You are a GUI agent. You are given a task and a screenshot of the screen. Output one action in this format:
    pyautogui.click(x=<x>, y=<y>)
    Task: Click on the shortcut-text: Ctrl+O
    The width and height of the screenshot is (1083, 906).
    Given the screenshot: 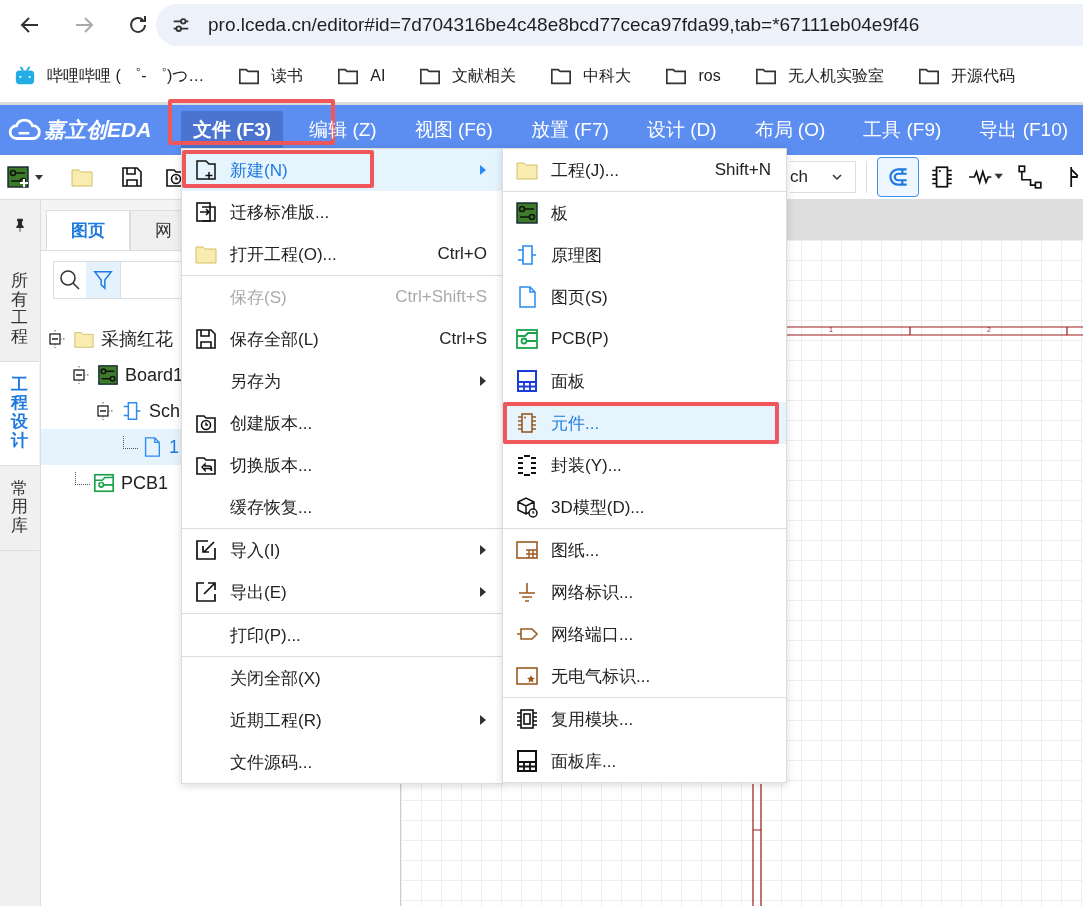 What is the action you would take?
    pyautogui.click(x=462, y=254)
    